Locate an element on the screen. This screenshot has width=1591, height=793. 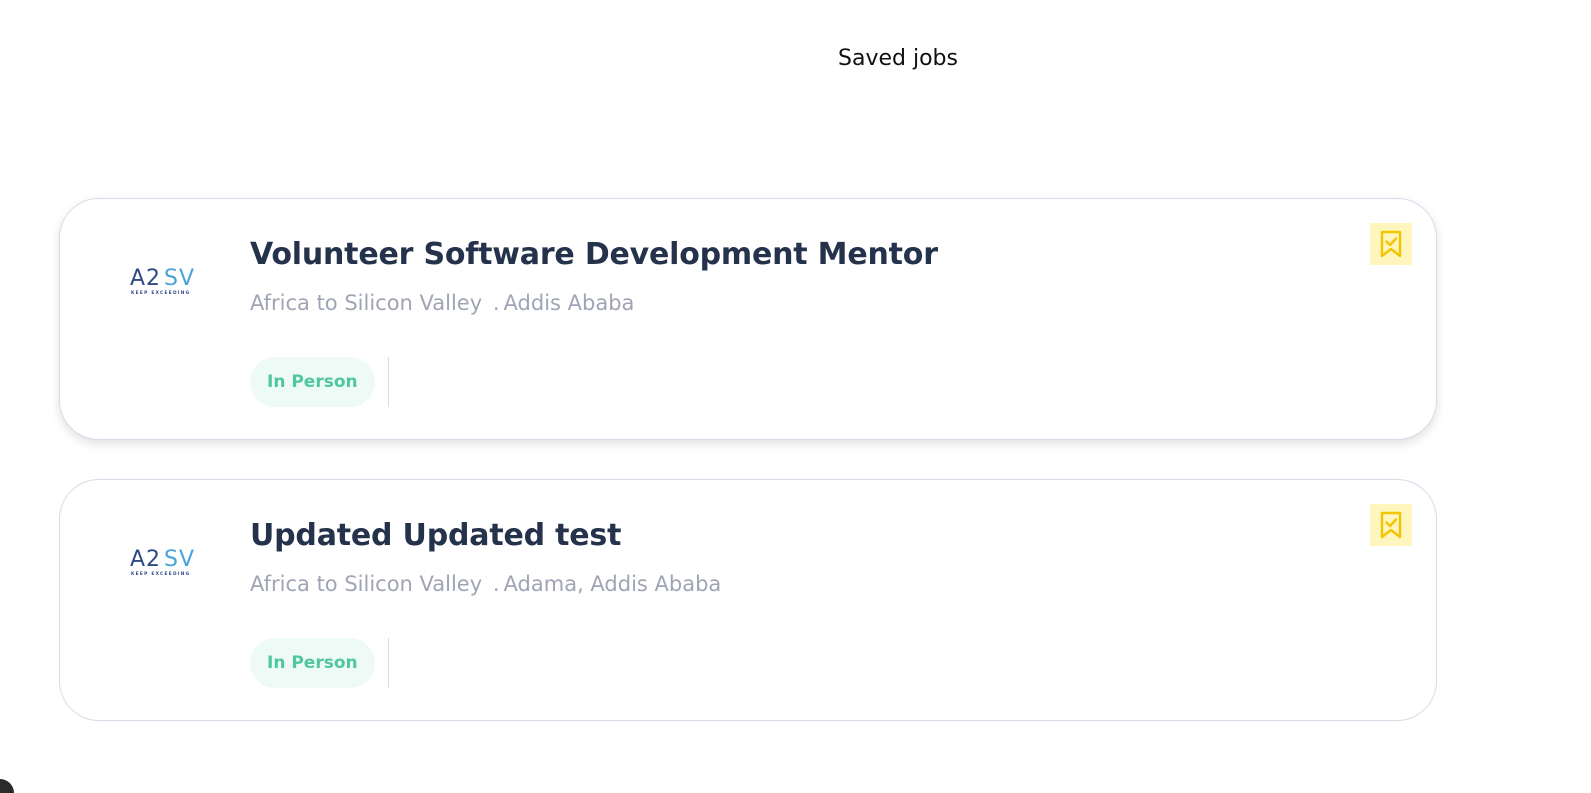
job-company-location: Africa to Silicon Valley . Addis Ababa is located at coordinates (442, 303).